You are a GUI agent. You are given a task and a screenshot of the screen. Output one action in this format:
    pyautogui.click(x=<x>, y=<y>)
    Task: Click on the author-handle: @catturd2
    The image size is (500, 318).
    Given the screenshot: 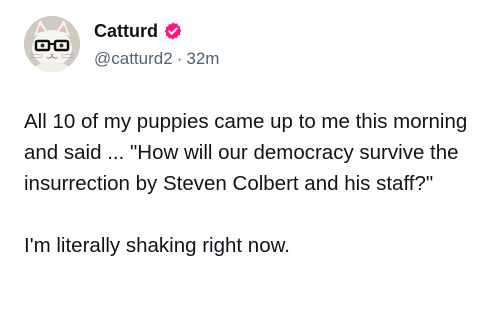 What is the action you would take?
    pyautogui.click(x=133, y=58)
    